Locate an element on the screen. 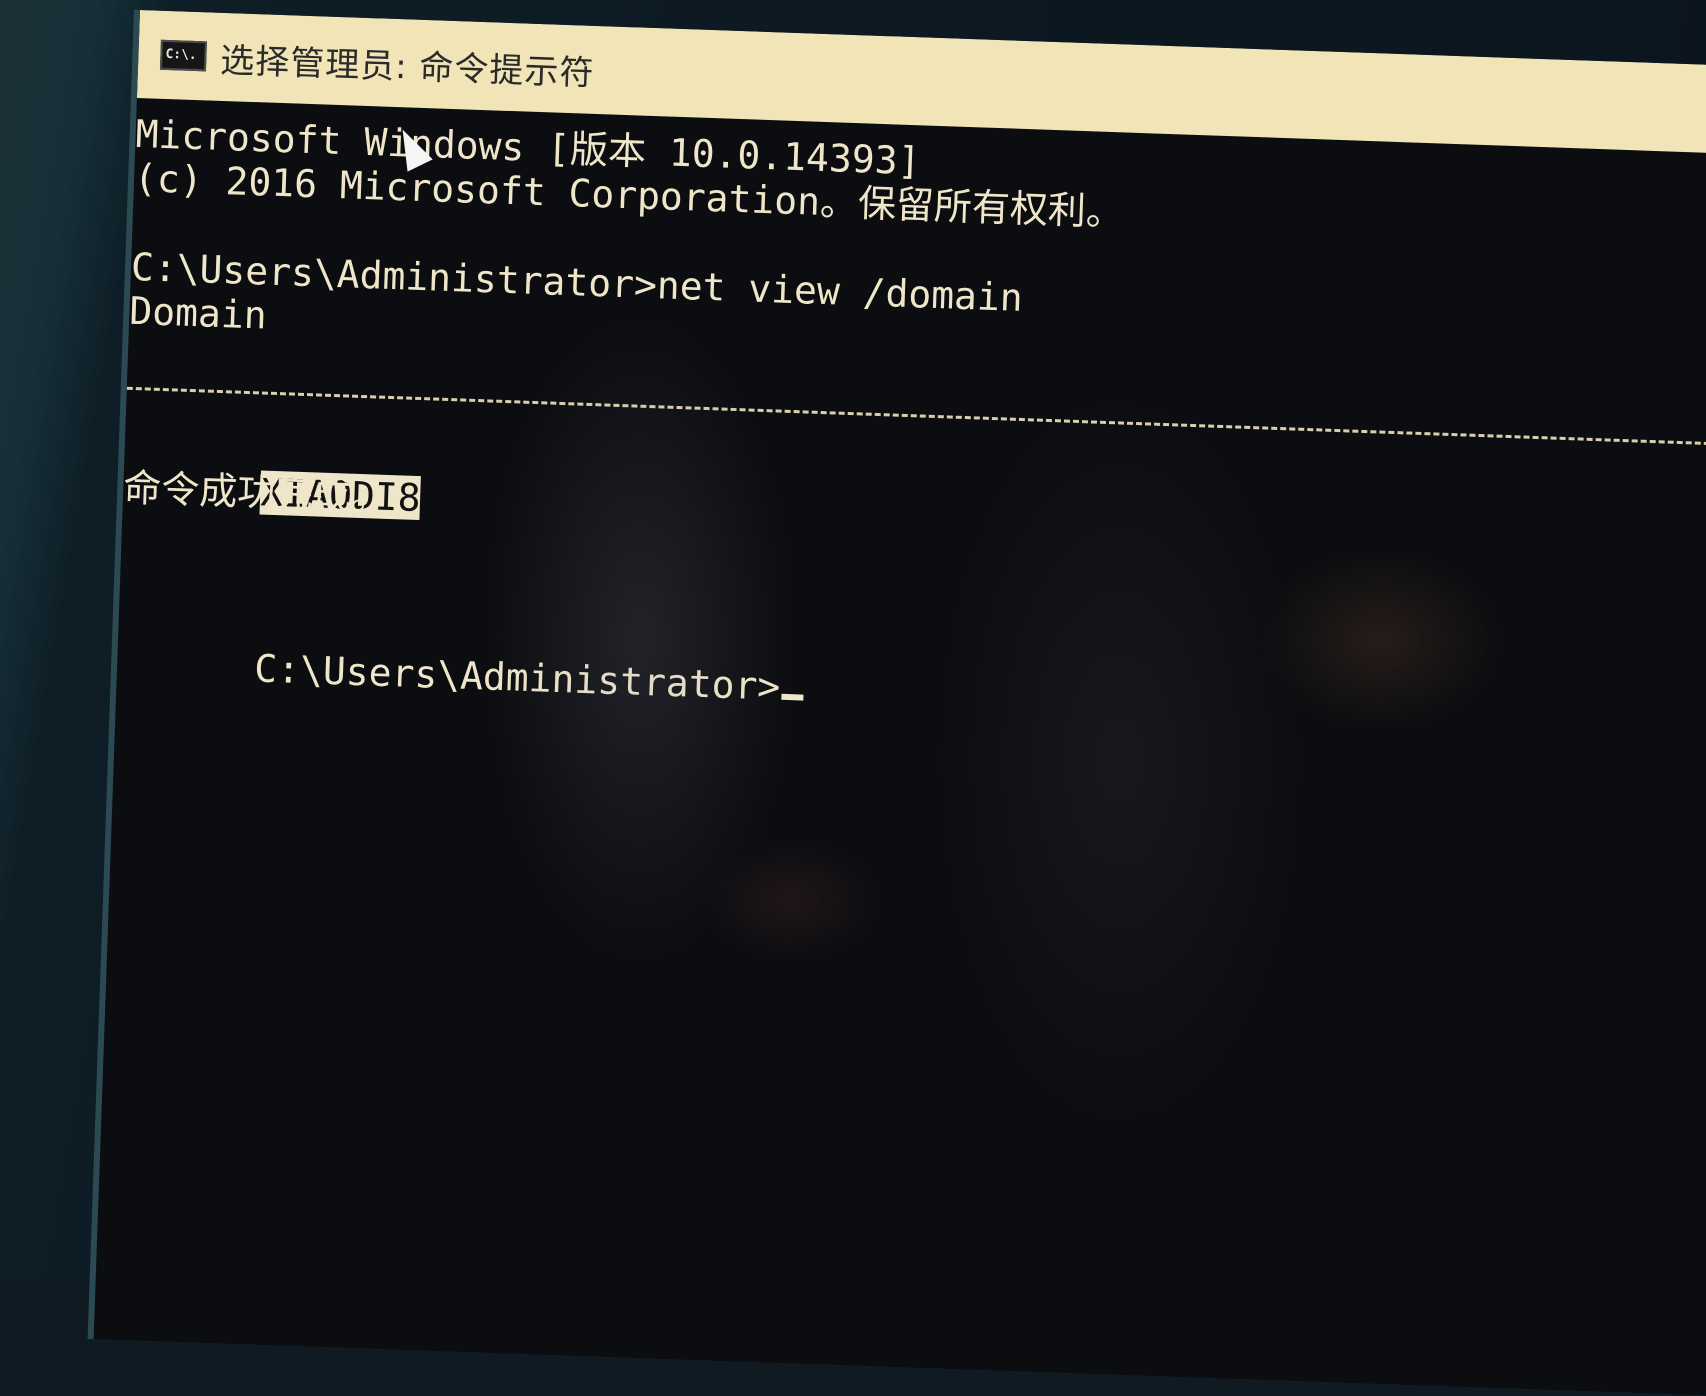  text-cursor is located at coordinates (792, 697).